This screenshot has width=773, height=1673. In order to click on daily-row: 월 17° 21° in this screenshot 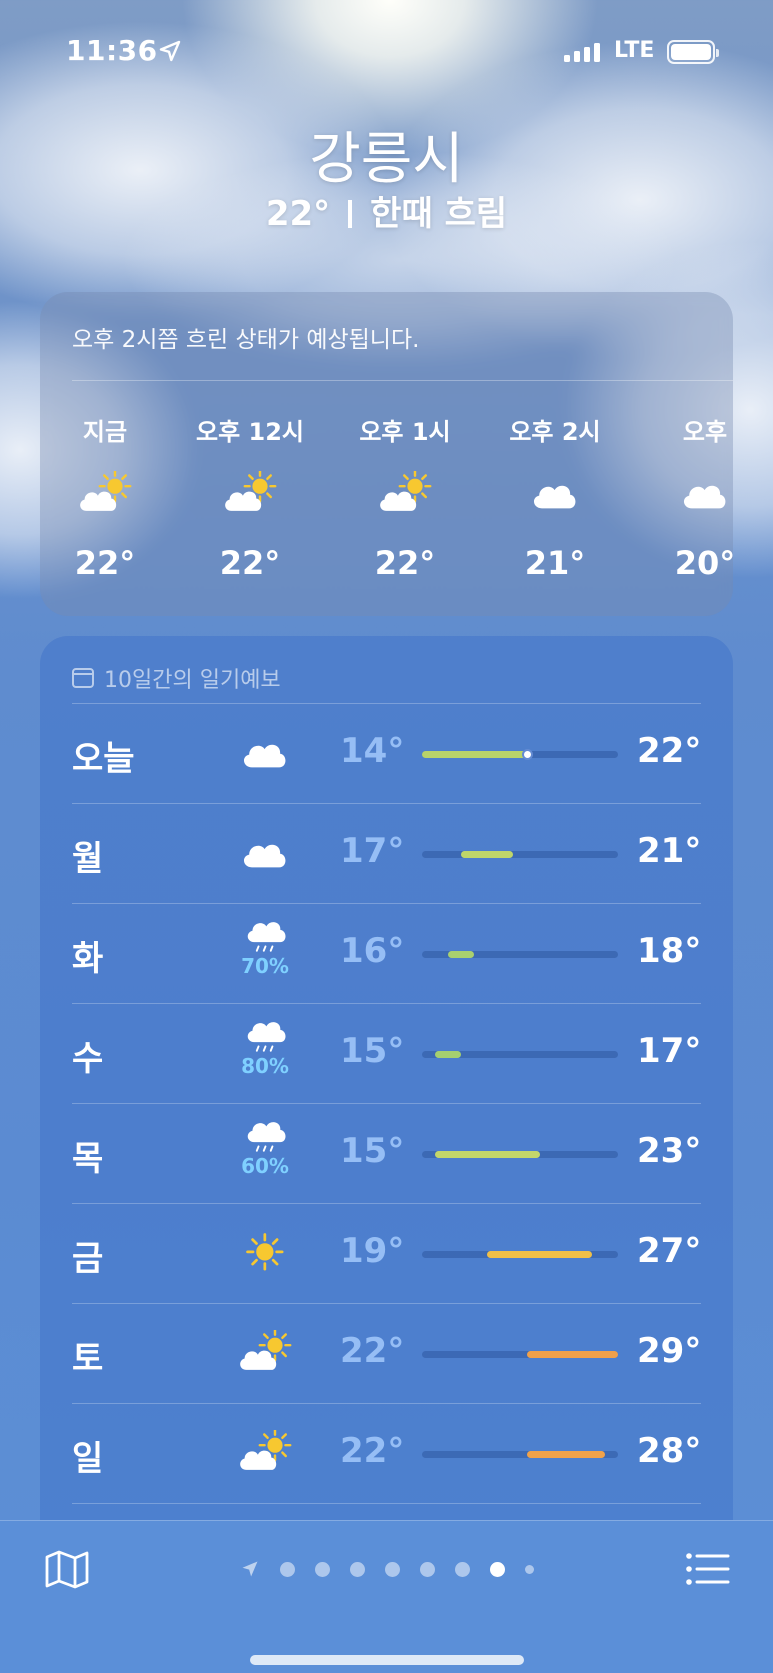, I will do `click(386, 854)`.